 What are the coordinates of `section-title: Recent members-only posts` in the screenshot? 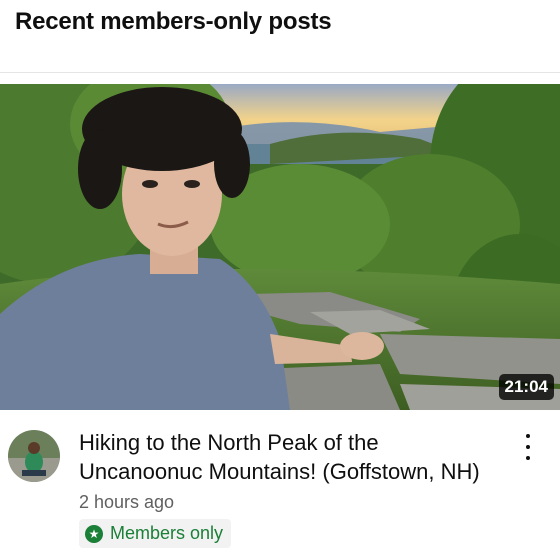 It's located at (173, 21).